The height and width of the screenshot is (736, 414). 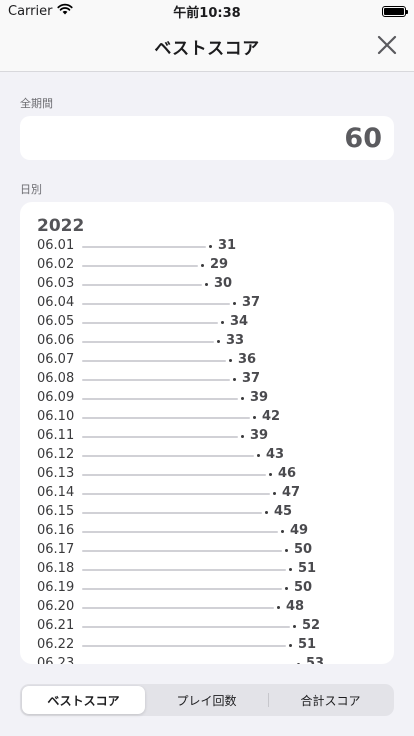 I want to click on daily-row-date: 06.08, so click(x=56, y=378).